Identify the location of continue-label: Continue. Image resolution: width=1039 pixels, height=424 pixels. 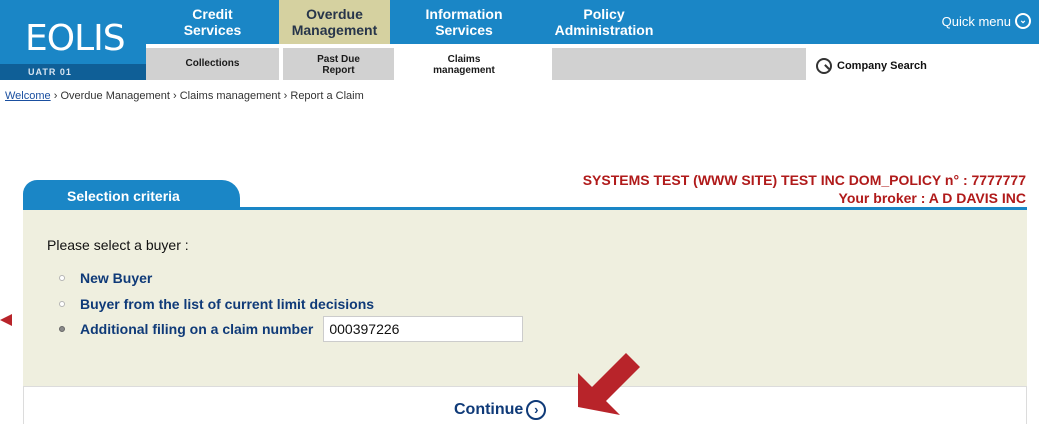
(489, 409).